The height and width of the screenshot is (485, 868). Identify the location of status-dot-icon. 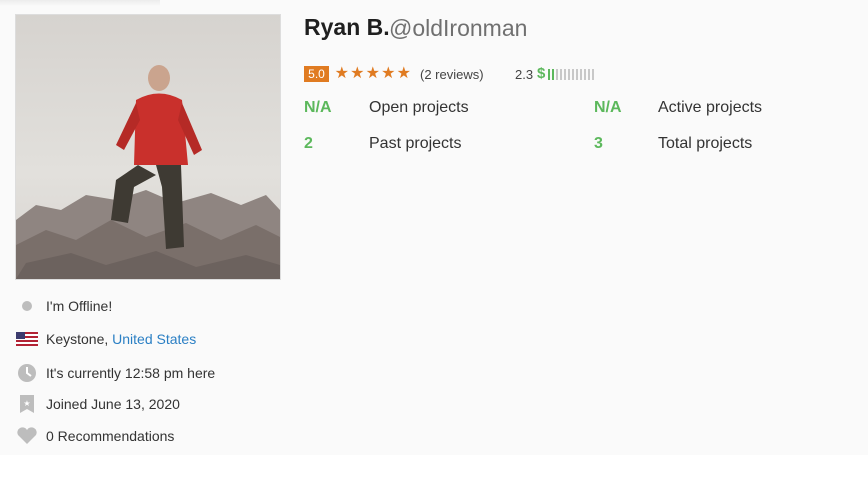
(27, 306).